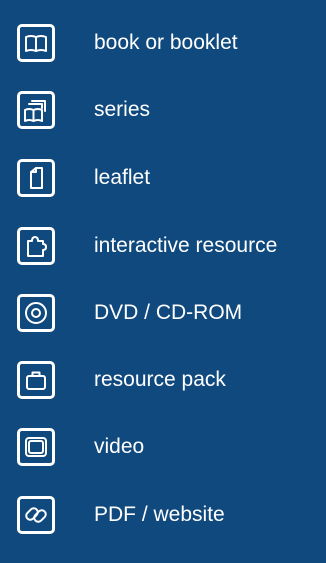 The width and height of the screenshot is (326, 563). Describe the element at coordinates (119, 446) in the screenshot. I see `legend-label: video` at that location.